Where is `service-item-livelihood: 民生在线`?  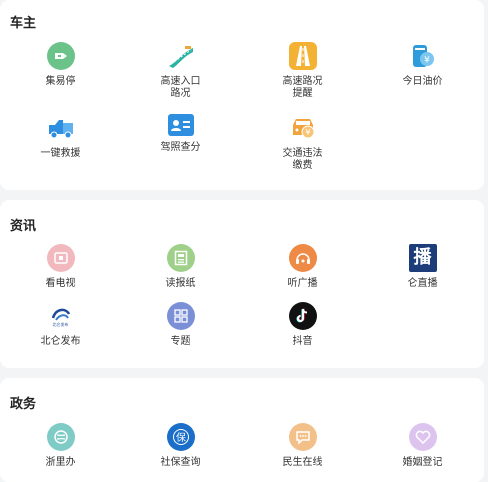 service-item-livelihood: 民生在线 is located at coordinates (302, 446).